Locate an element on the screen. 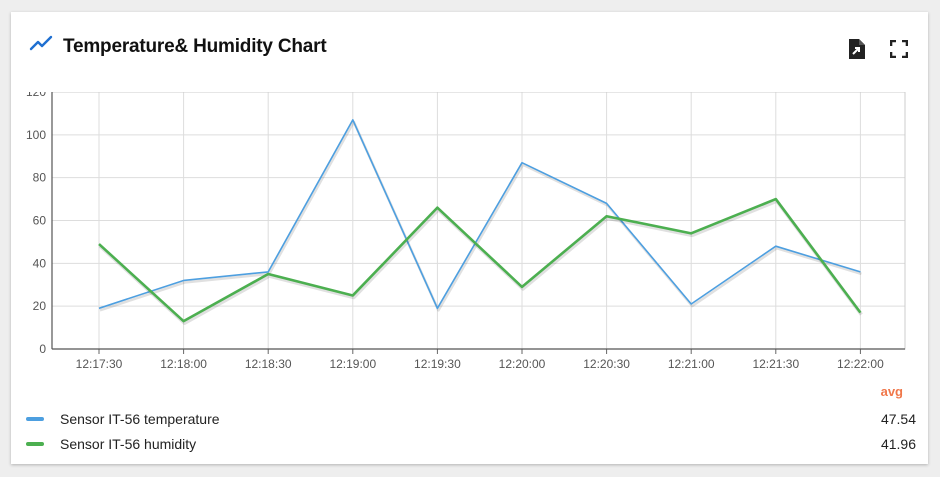 Image resolution: width=940 pixels, height=477 pixels. widget-header: Temperature& Humidity Chart is located at coordinates (178, 46).